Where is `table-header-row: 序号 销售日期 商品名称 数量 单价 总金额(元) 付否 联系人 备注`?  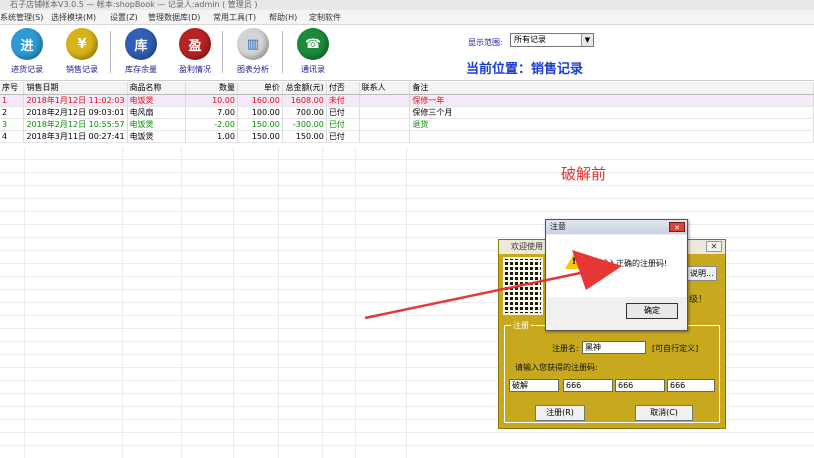 table-header-row: 序号 销售日期 商品名称 数量 单价 总金额(元) 付否 联系人 备注 is located at coordinates (407, 88).